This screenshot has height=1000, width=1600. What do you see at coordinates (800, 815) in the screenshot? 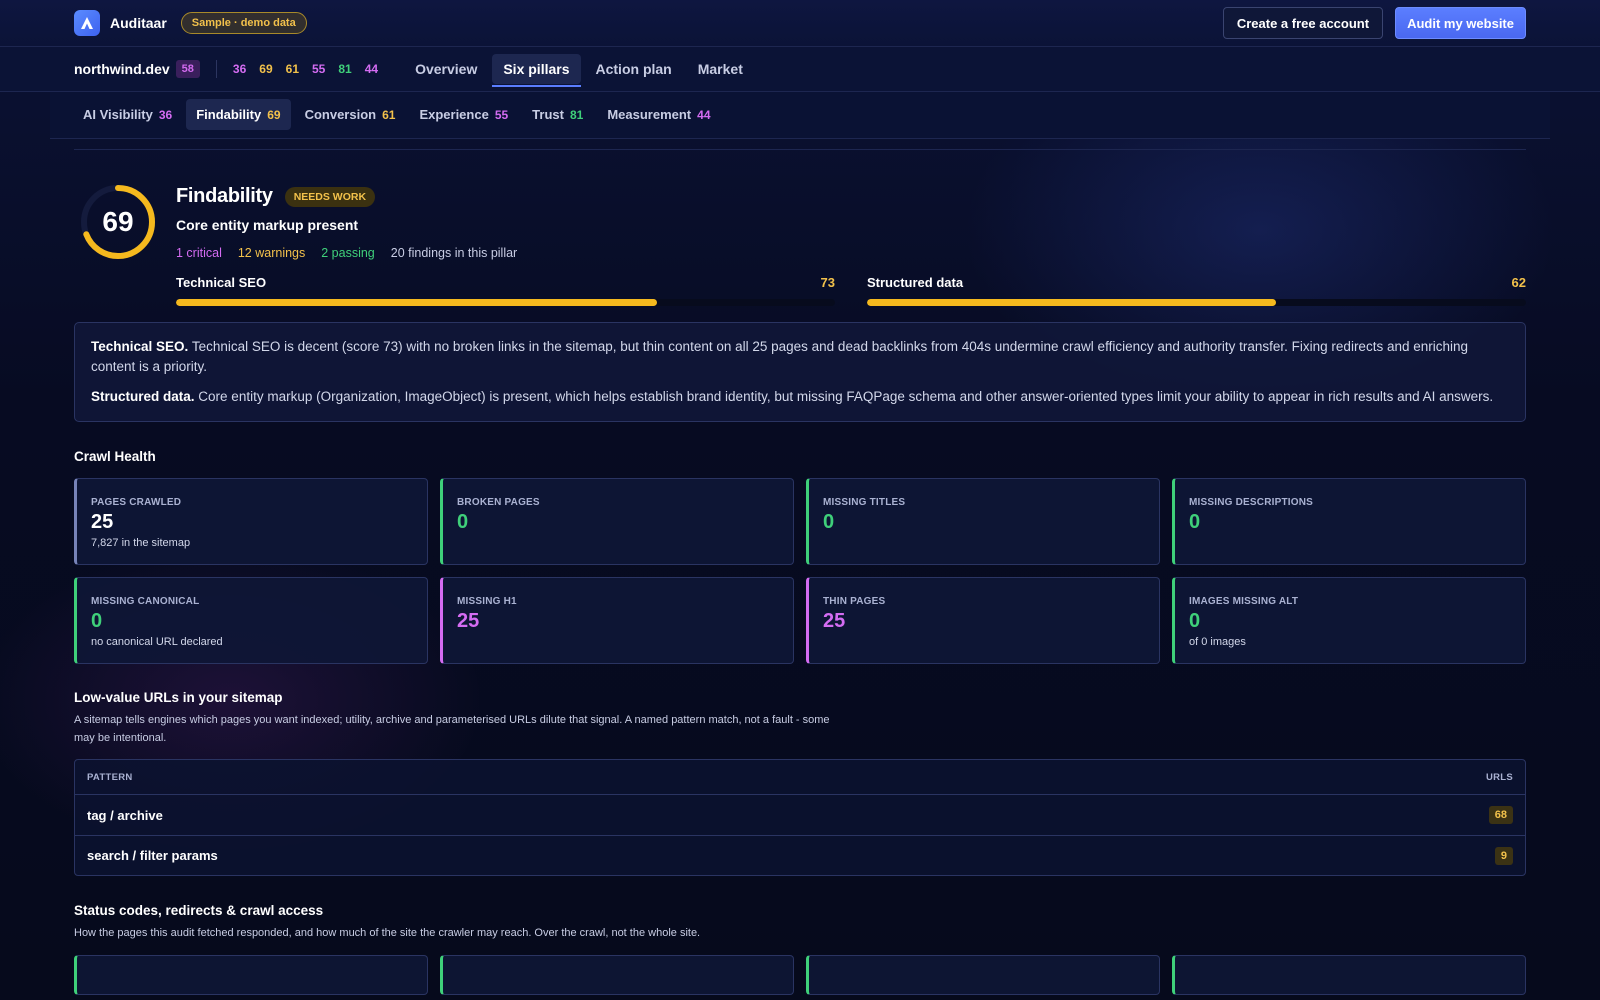
I see `table-row: tag / archive 68` at bounding box center [800, 815].